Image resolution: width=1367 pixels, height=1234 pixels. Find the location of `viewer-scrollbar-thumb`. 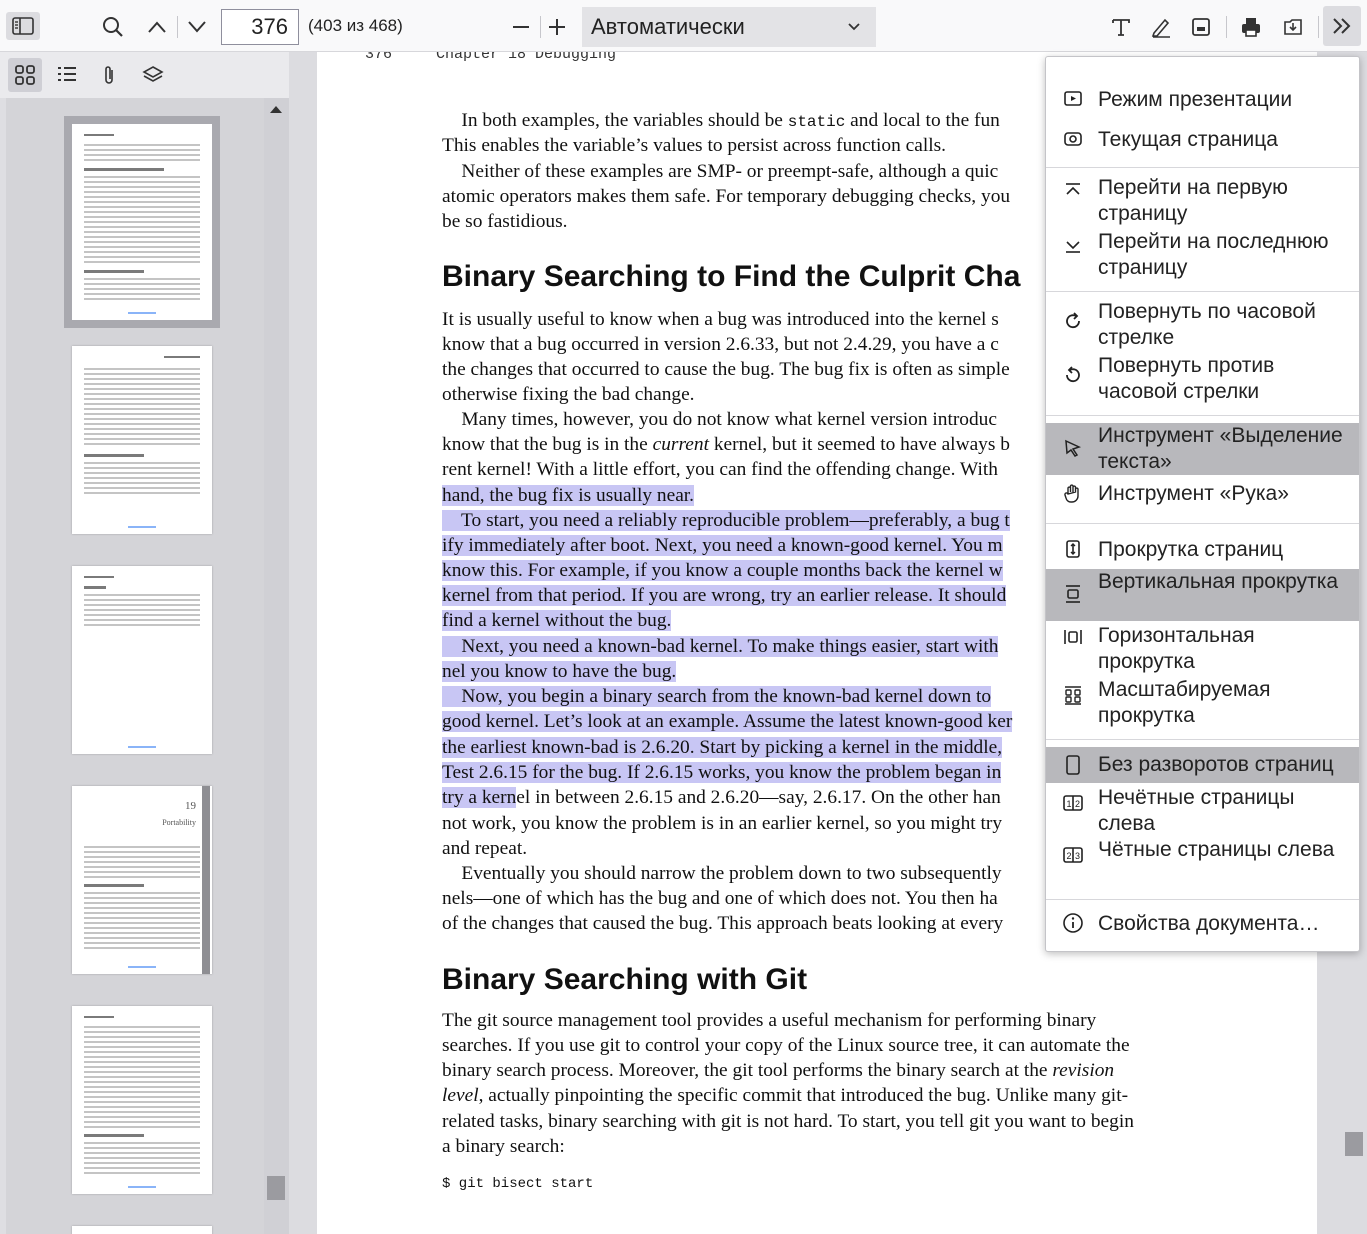

viewer-scrollbar-thumb is located at coordinates (1354, 1144).